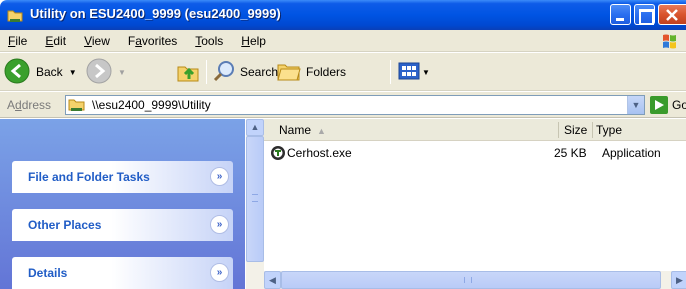 The width and height of the screenshot is (686, 289). Describe the element at coordinates (319, 153) in the screenshot. I see `file-name: Cerhost.exe` at that location.